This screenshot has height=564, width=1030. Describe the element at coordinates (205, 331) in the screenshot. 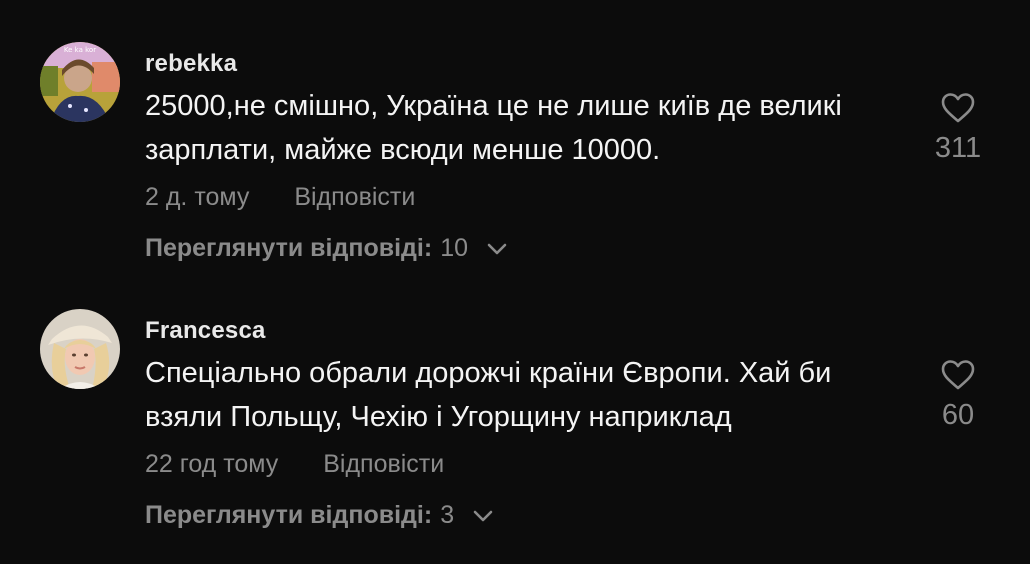

I see `username: Francesca` at that location.